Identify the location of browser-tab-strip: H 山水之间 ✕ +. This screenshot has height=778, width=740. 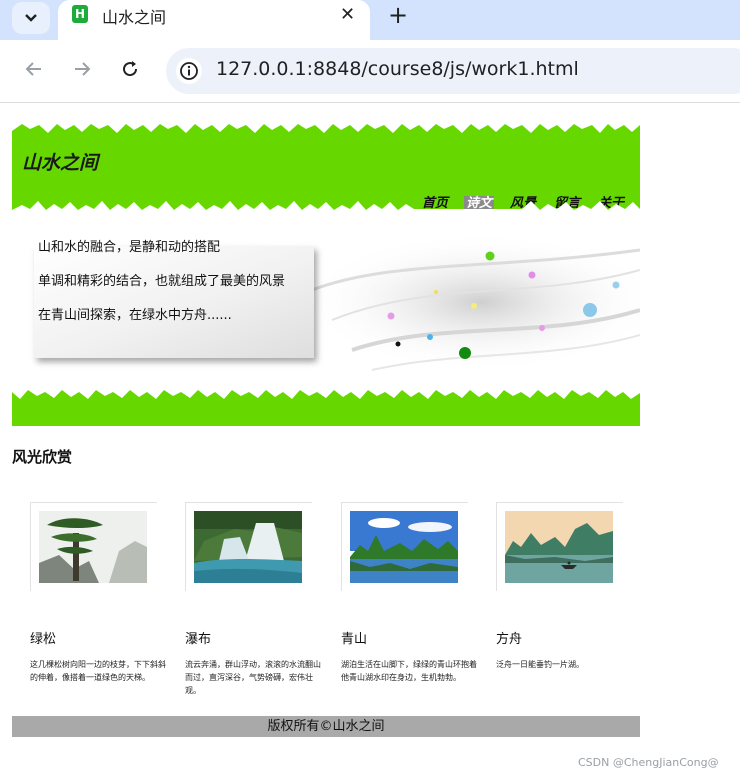
(370, 20).